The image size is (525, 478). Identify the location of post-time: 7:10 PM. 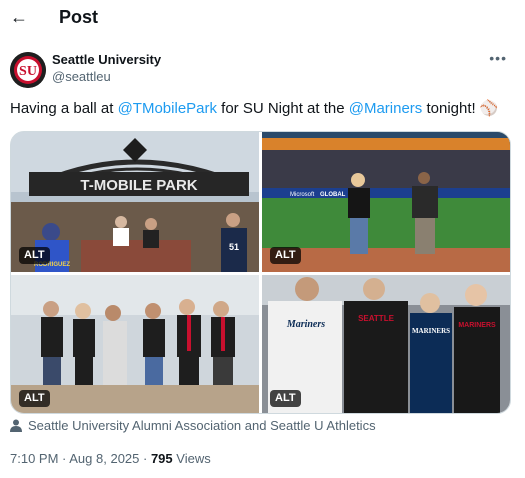
(34, 458).